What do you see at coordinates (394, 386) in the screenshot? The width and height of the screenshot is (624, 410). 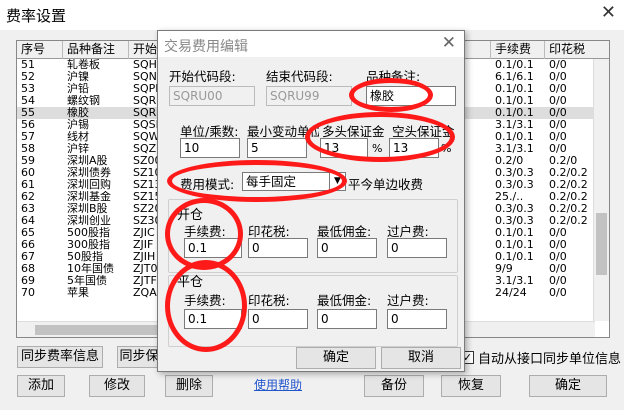 I see `backup-button: 备份` at bounding box center [394, 386].